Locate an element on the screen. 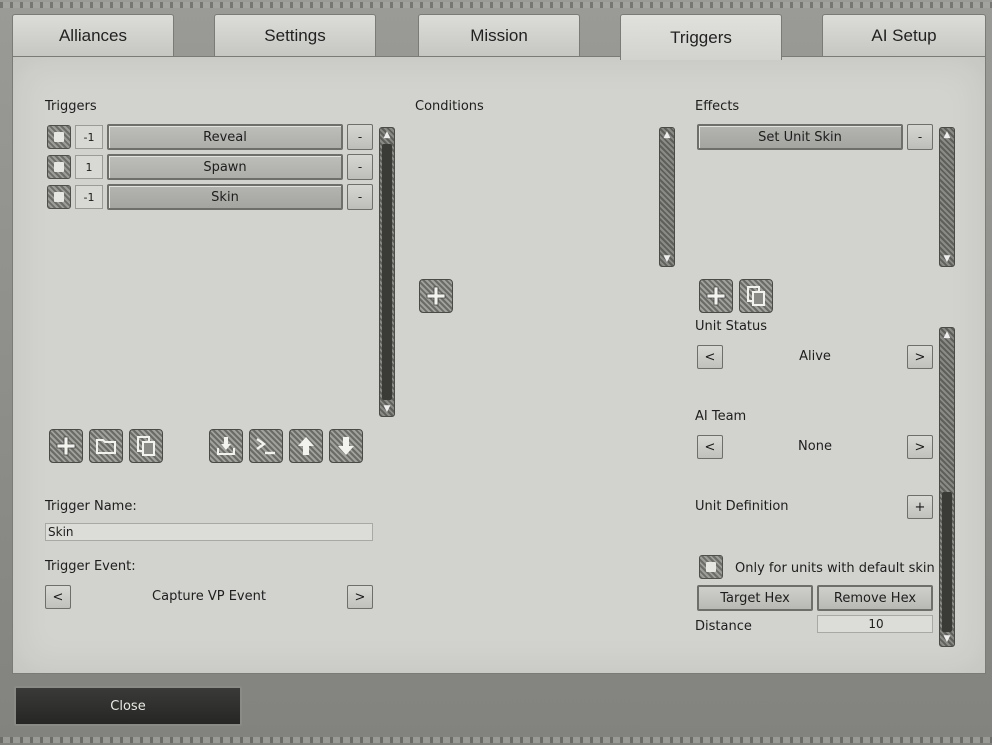  remove-hex-button: Remove Hex is located at coordinates (875, 598).